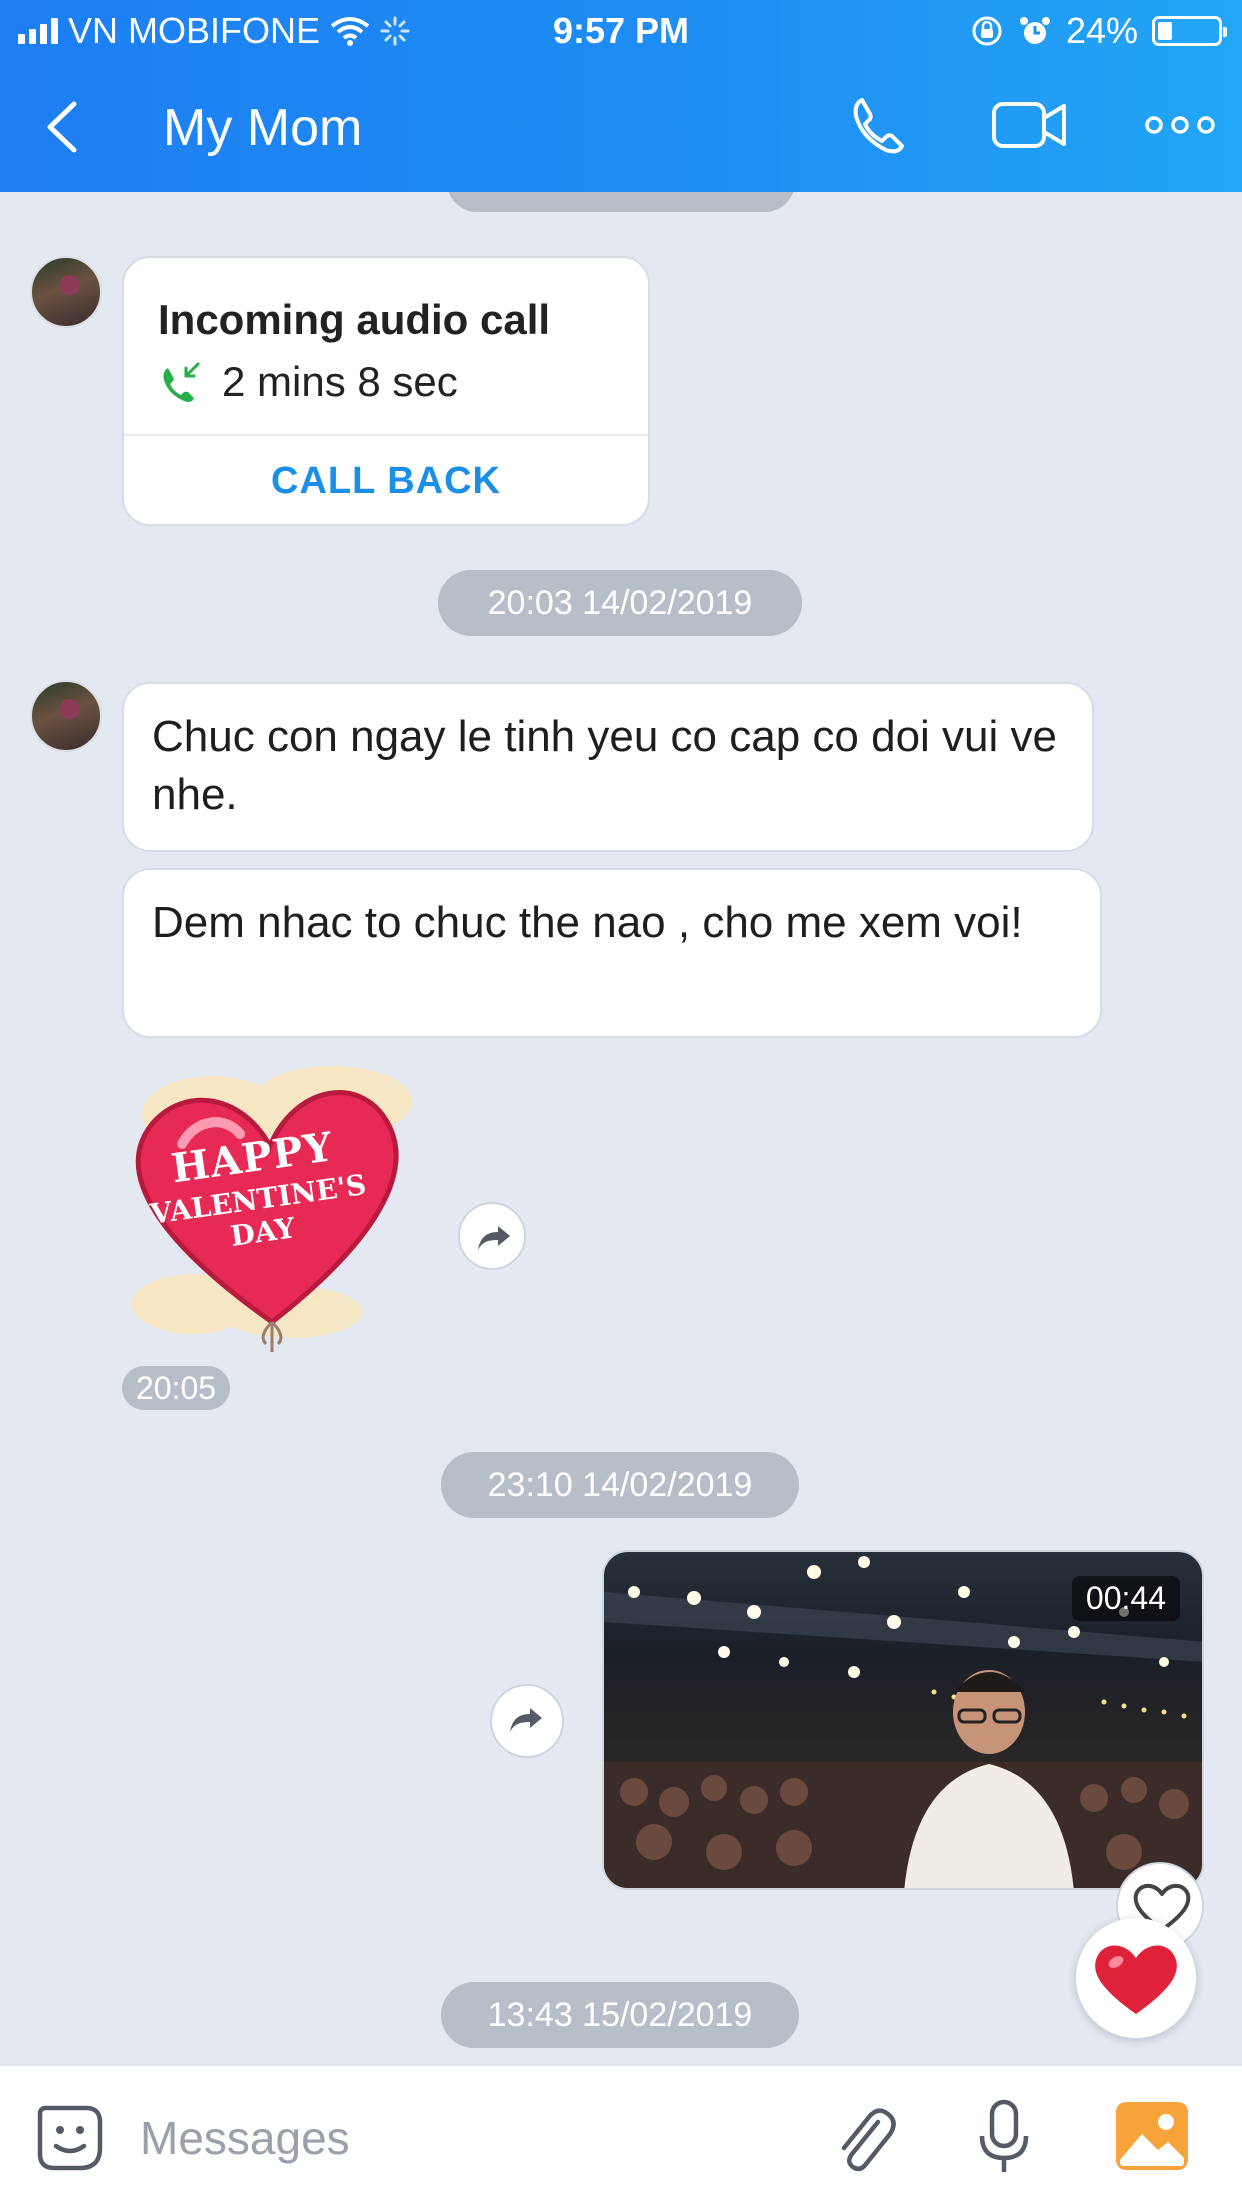 Image resolution: width=1242 pixels, height=2208 pixels. What do you see at coordinates (1125, 1598) in the screenshot?
I see `video-duration: 00:44` at bounding box center [1125, 1598].